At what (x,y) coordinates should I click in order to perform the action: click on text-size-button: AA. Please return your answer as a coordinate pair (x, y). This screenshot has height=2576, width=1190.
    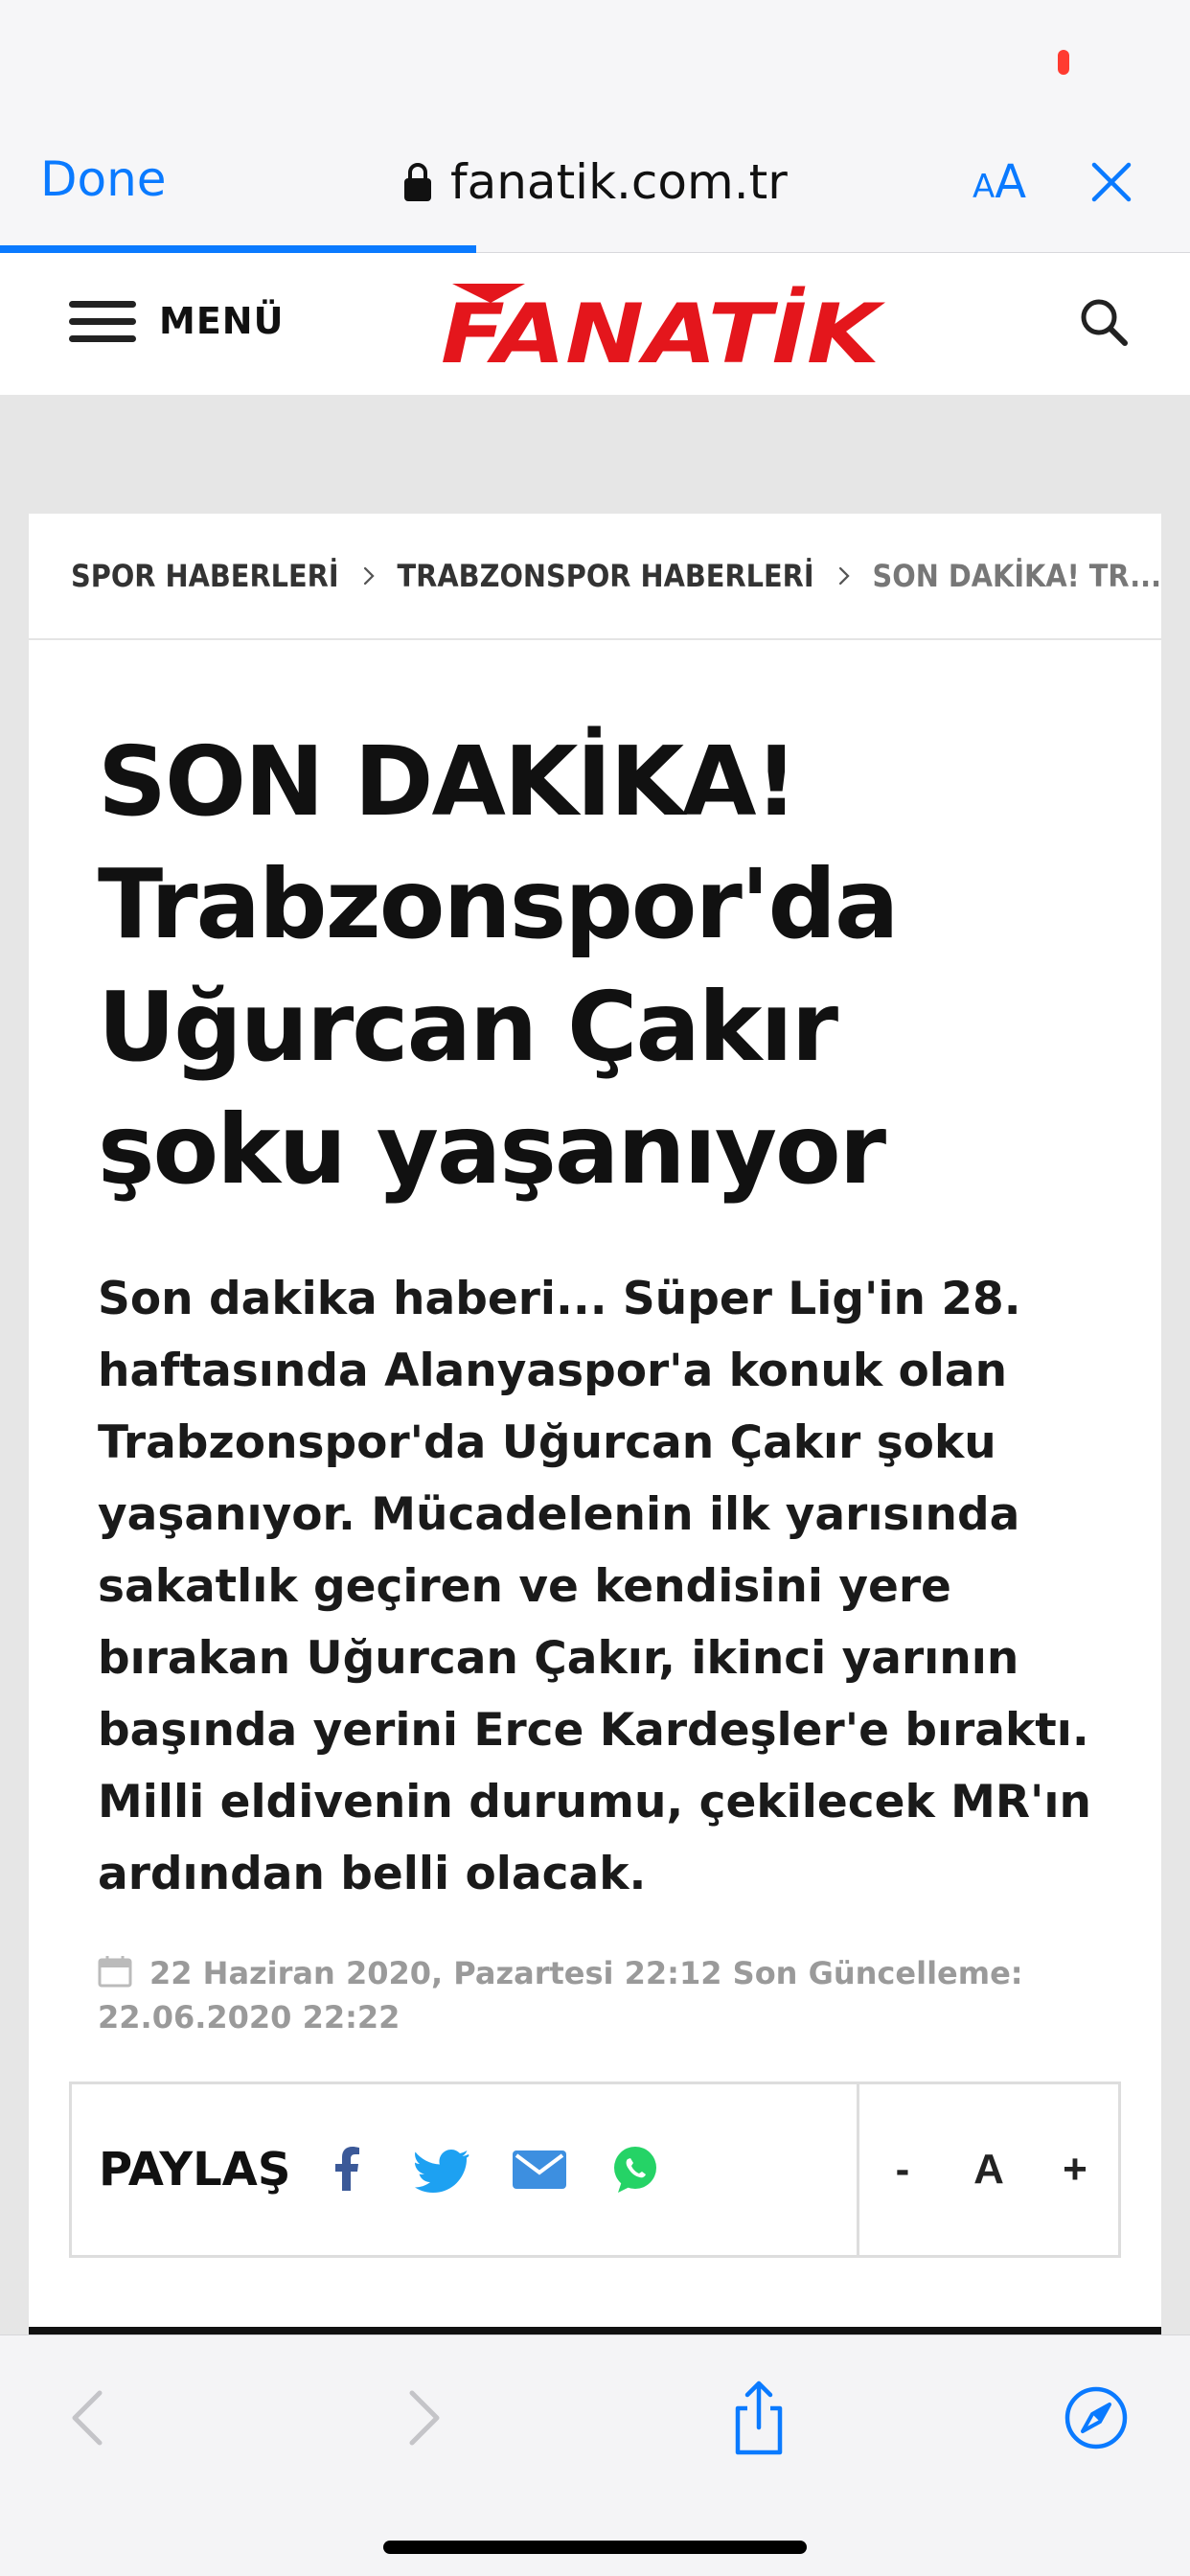
    Looking at the image, I should click on (1000, 182).